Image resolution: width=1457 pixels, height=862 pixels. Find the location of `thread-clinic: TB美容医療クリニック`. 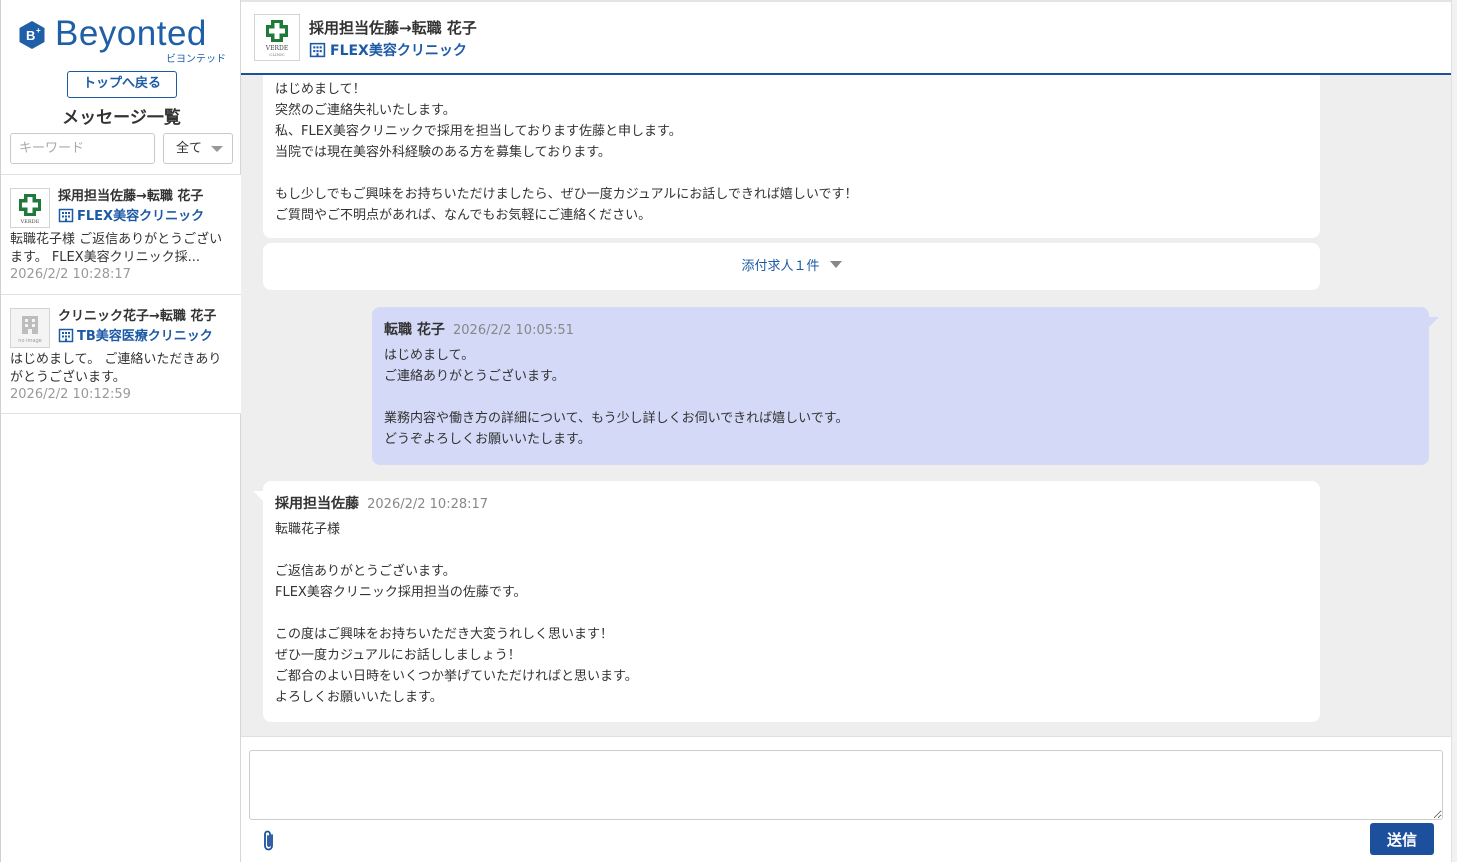

thread-clinic: TB美容医療クリニック is located at coordinates (135, 334).